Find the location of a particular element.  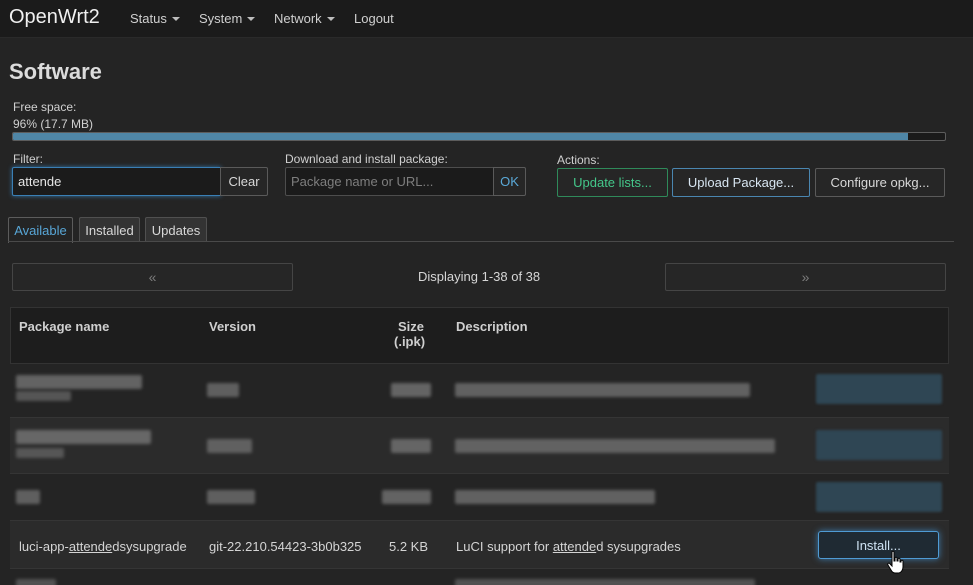

free-space-value: 96% (17.7 MB) is located at coordinates (53, 124).